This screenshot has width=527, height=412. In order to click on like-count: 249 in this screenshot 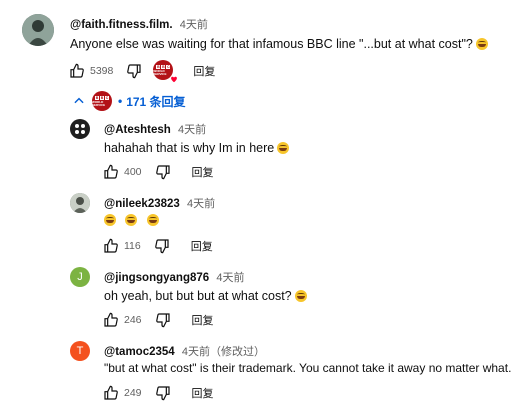, I will do `click(133, 393)`.